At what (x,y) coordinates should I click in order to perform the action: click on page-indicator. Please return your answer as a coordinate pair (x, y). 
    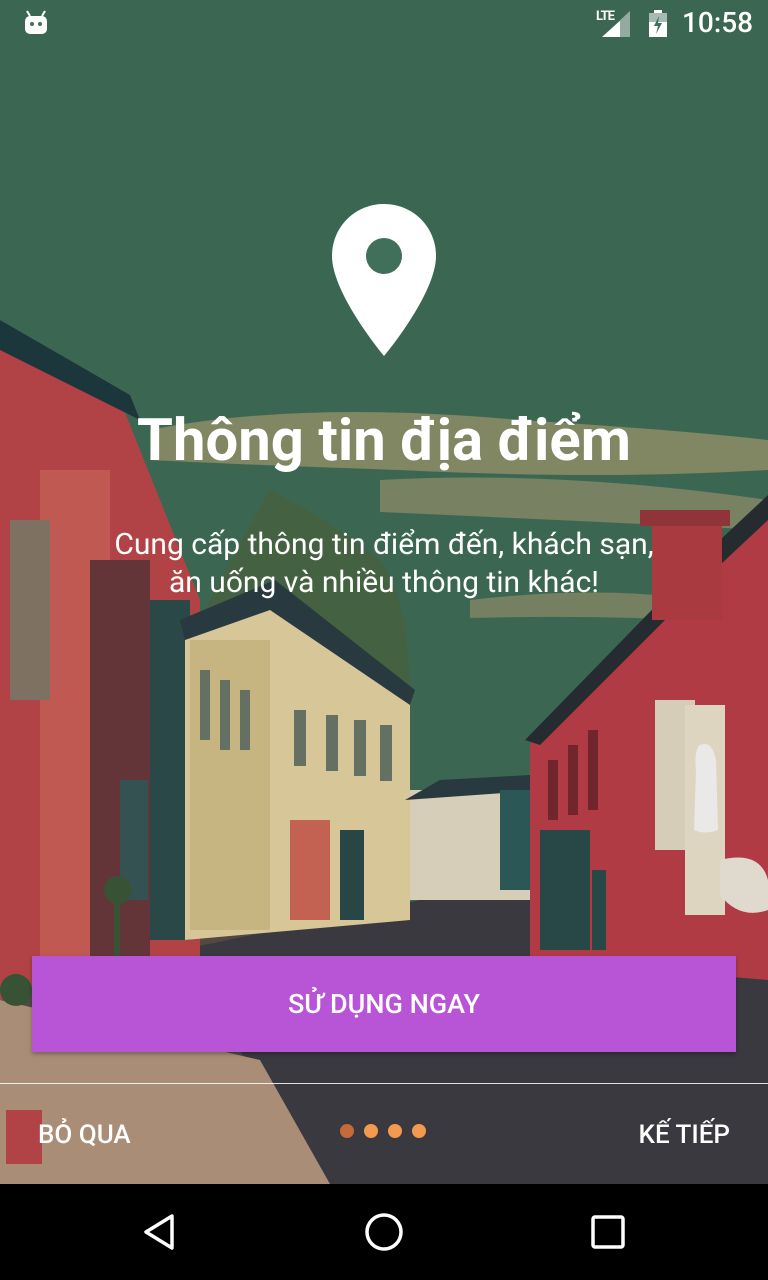
    Looking at the image, I should click on (383, 1131).